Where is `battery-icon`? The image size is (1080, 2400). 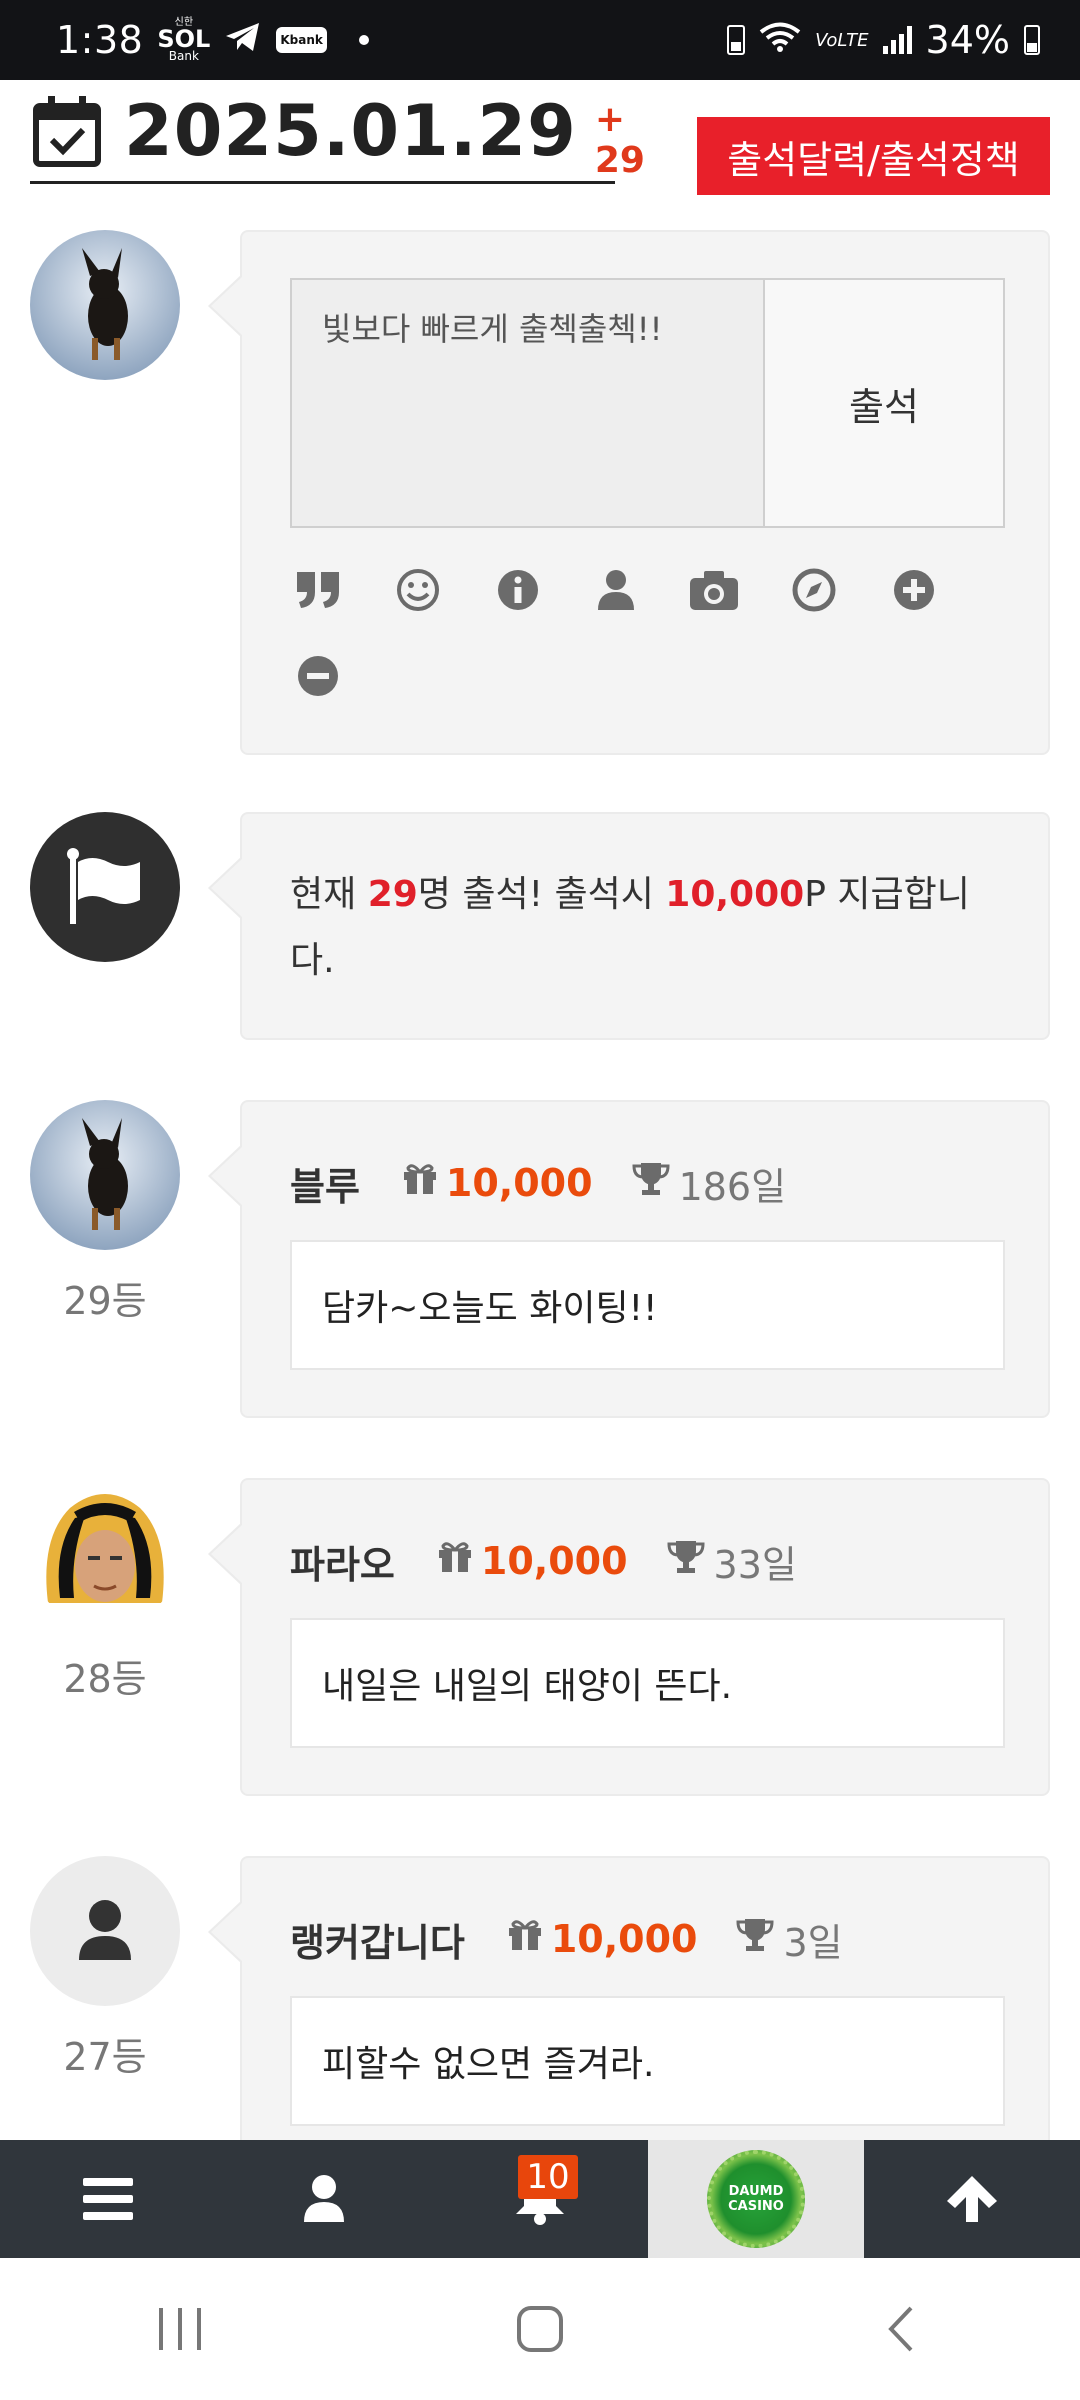
battery-icon is located at coordinates (1032, 40).